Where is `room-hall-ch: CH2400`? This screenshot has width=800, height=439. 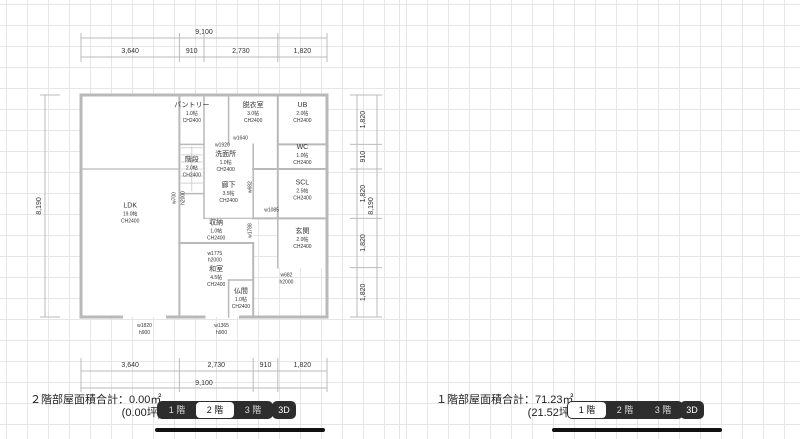
room-hall-ch: CH2400 is located at coordinates (228, 201).